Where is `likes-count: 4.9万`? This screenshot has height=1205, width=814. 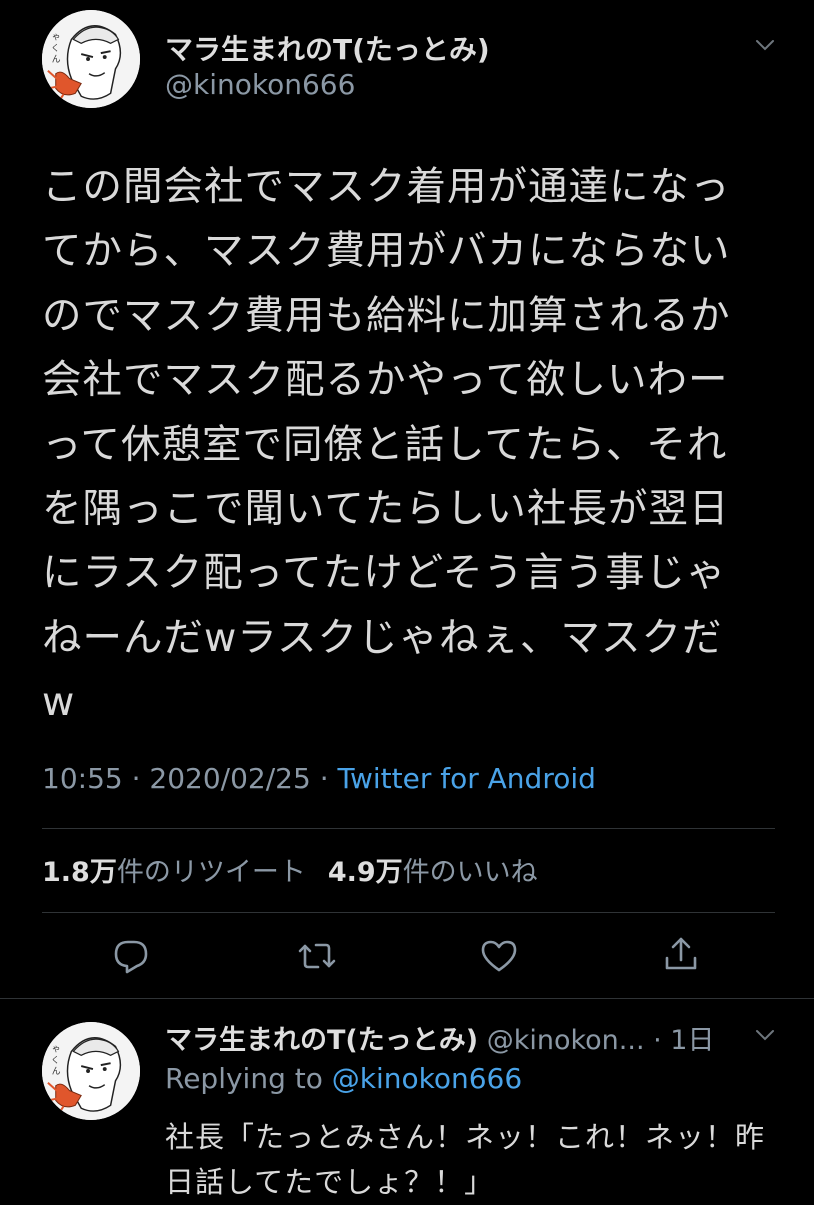 likes-count: 4.9万 is located at coordinates (365, 872).